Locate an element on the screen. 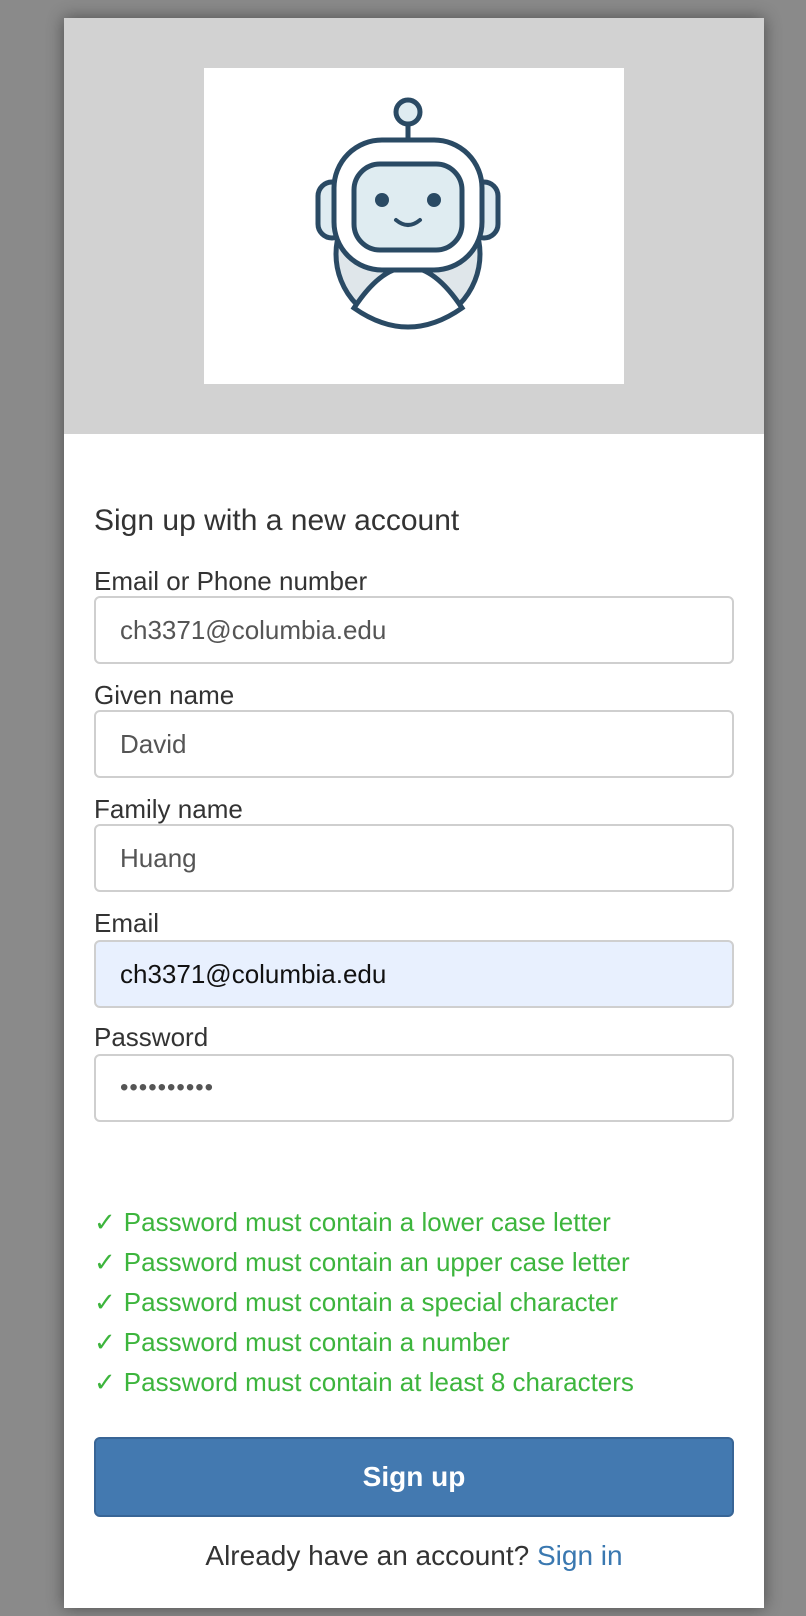 The image size is (806, 1616). username-input is located at coordinates (414, 630).